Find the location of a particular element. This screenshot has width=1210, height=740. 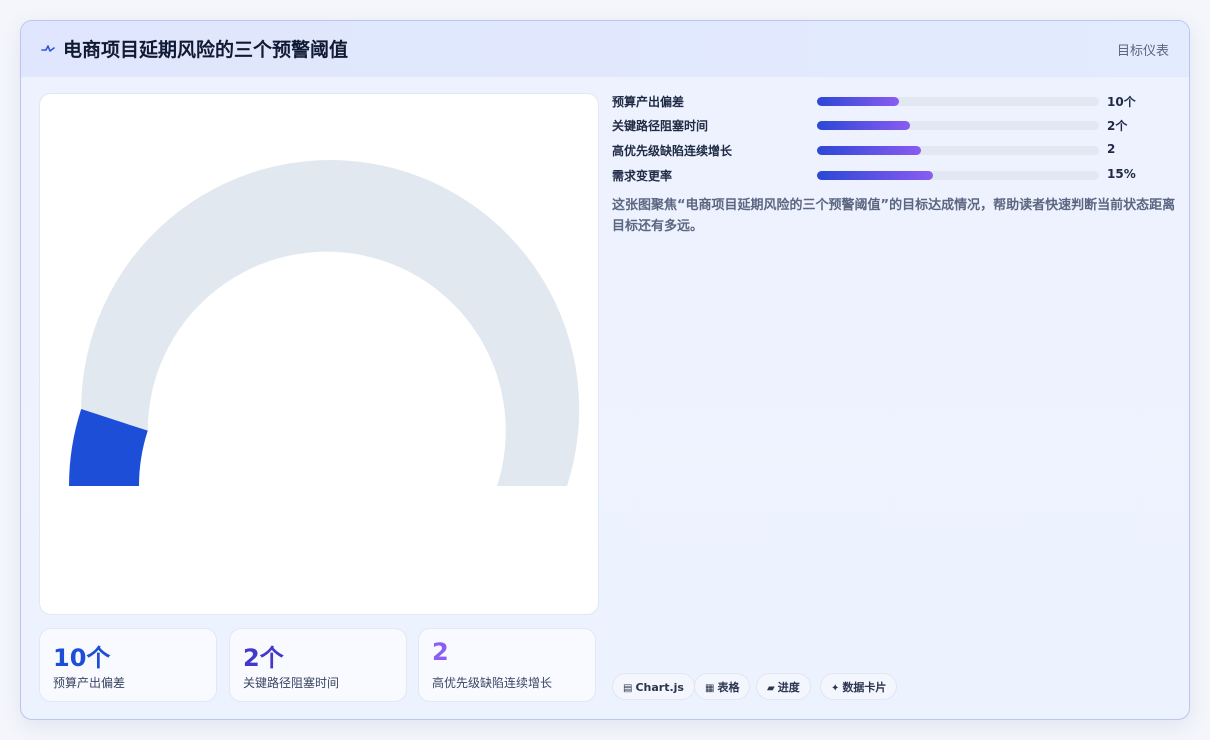

view-tag: 目标仪表 is located at coordinates (1142, 51).